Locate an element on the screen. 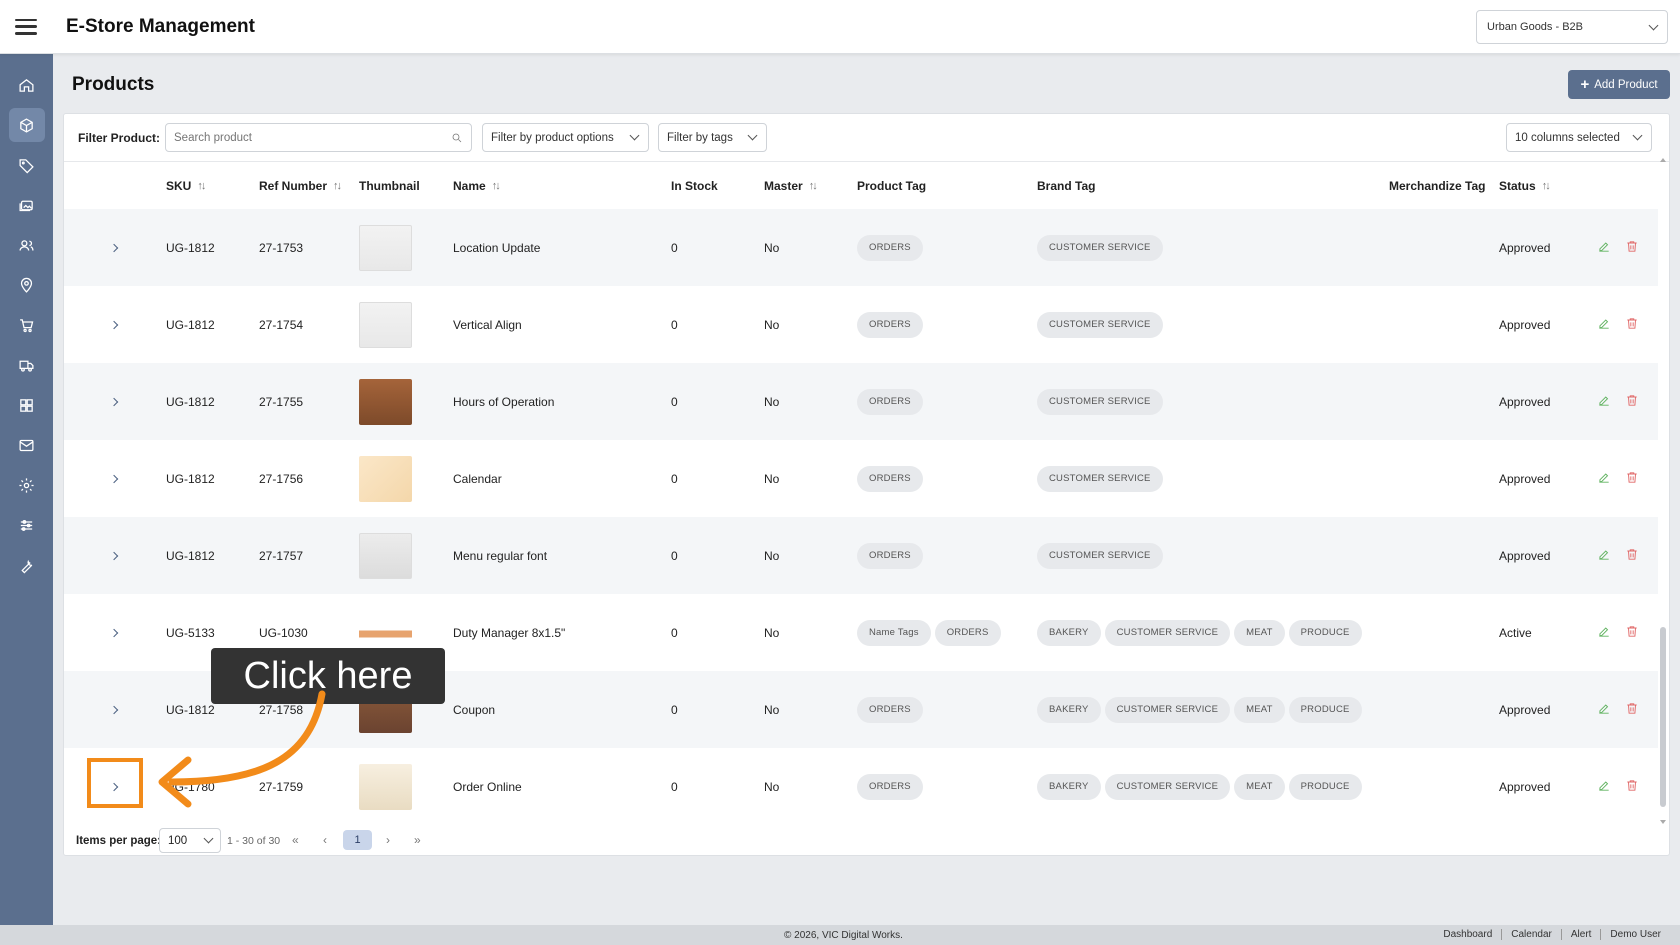  footer-link-user: Demo User is located at coordinates (1635, 934).